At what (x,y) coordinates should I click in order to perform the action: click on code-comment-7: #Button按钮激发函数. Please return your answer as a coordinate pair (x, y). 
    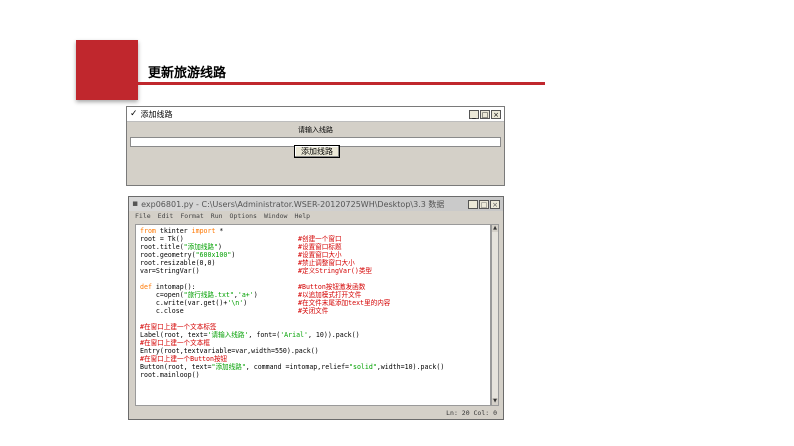
    Looking at the image, I should click on (332, 287).